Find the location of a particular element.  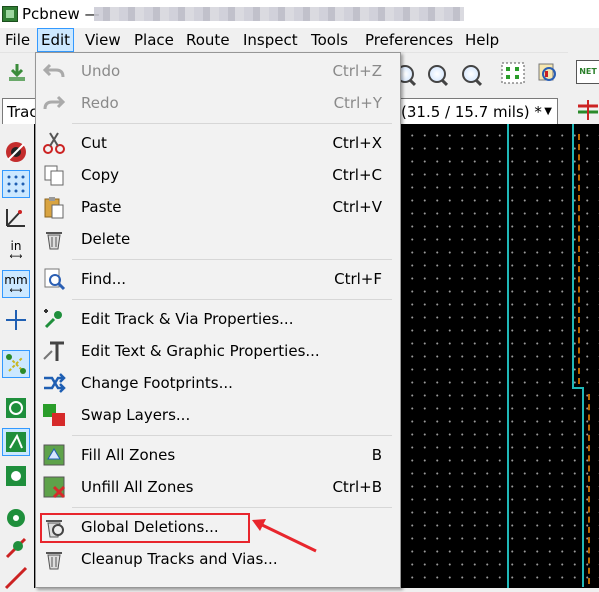

menu-item-undo: Undo Ctrl+Z is located at coordinates (218, 71).